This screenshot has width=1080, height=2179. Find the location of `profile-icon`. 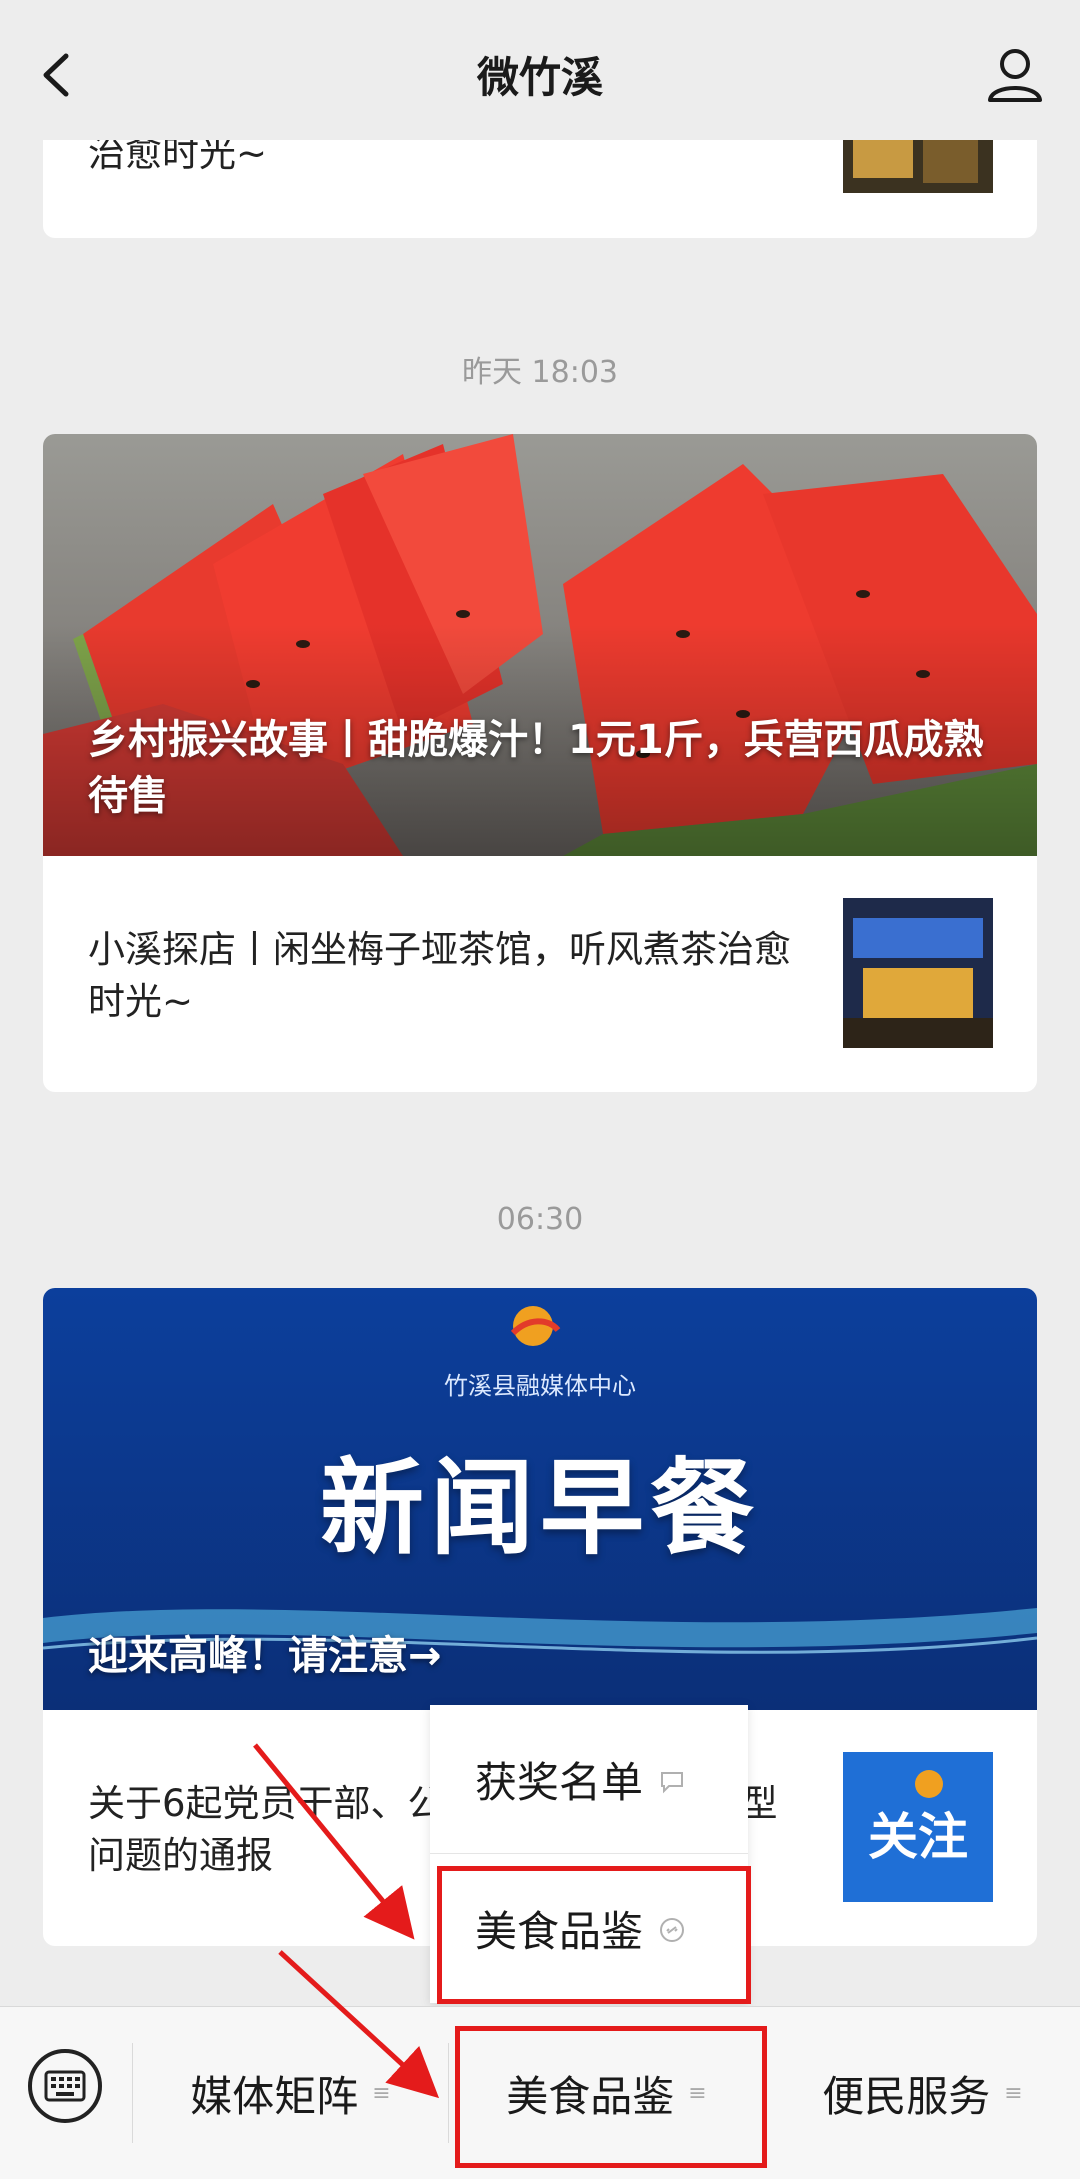

profile-icon is located at coordinates (1015, 75).